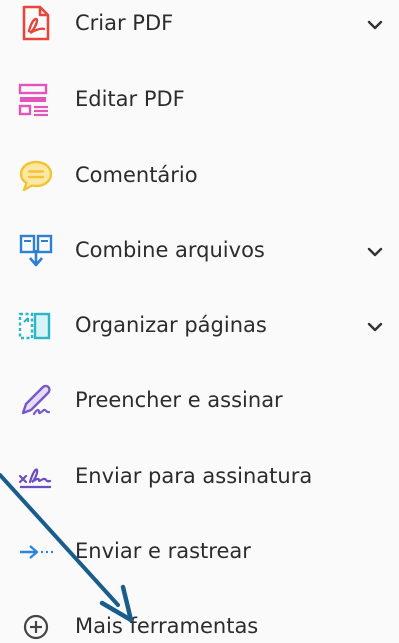 This screenshot has width=399, height=643. I want to click on tool-item-preencher-assinar: Preencher e assinar, so click(199, 402).